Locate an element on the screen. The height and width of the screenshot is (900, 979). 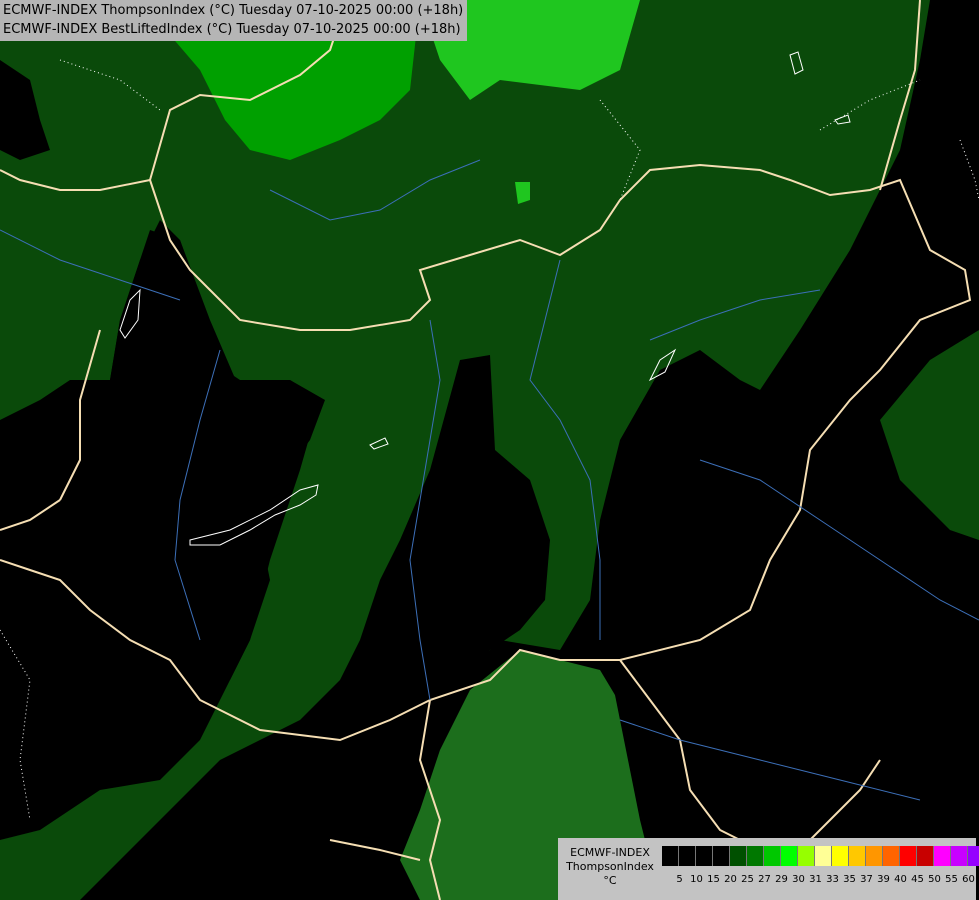
legend-tick-label: 30 is located at coordinates (798, 879).